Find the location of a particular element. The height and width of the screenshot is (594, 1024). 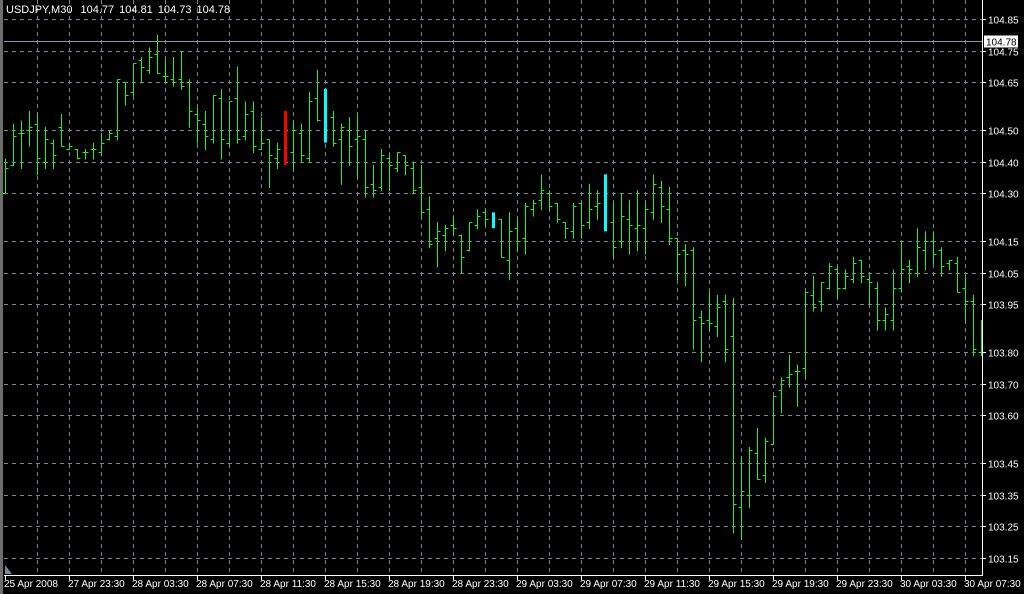

price-tick-label: 104.30 is located at coordinates (1003, 195).